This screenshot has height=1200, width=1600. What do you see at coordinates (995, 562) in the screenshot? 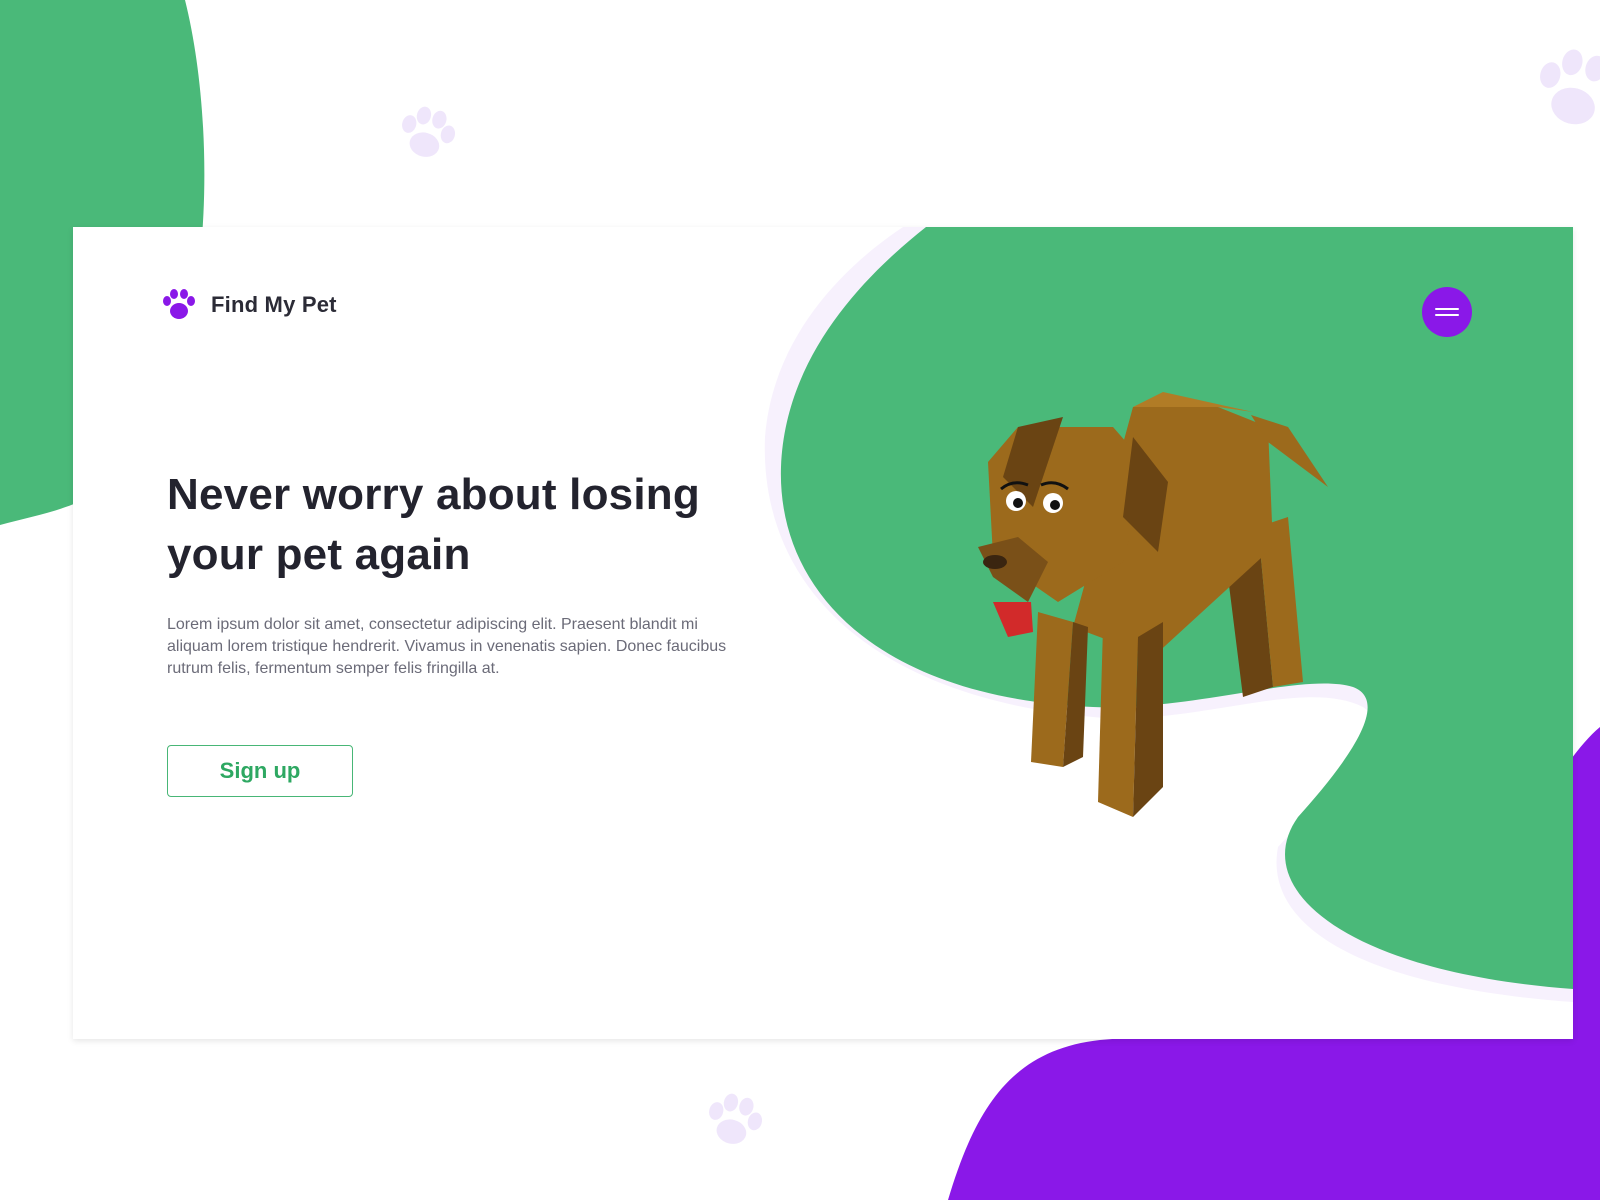
I see `dog-nose` at bounding box center [995, 562].